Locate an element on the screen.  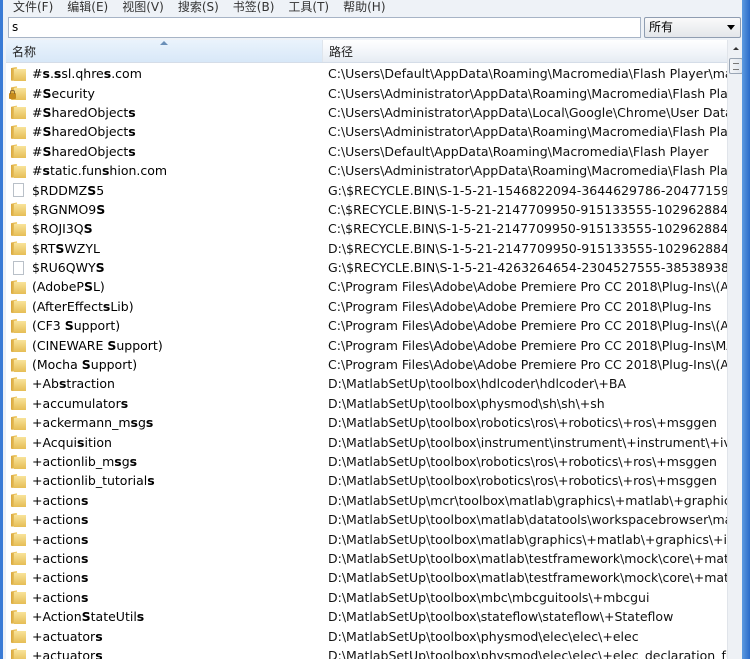
name-cell: +actuators is located at coordinates (164, 636).